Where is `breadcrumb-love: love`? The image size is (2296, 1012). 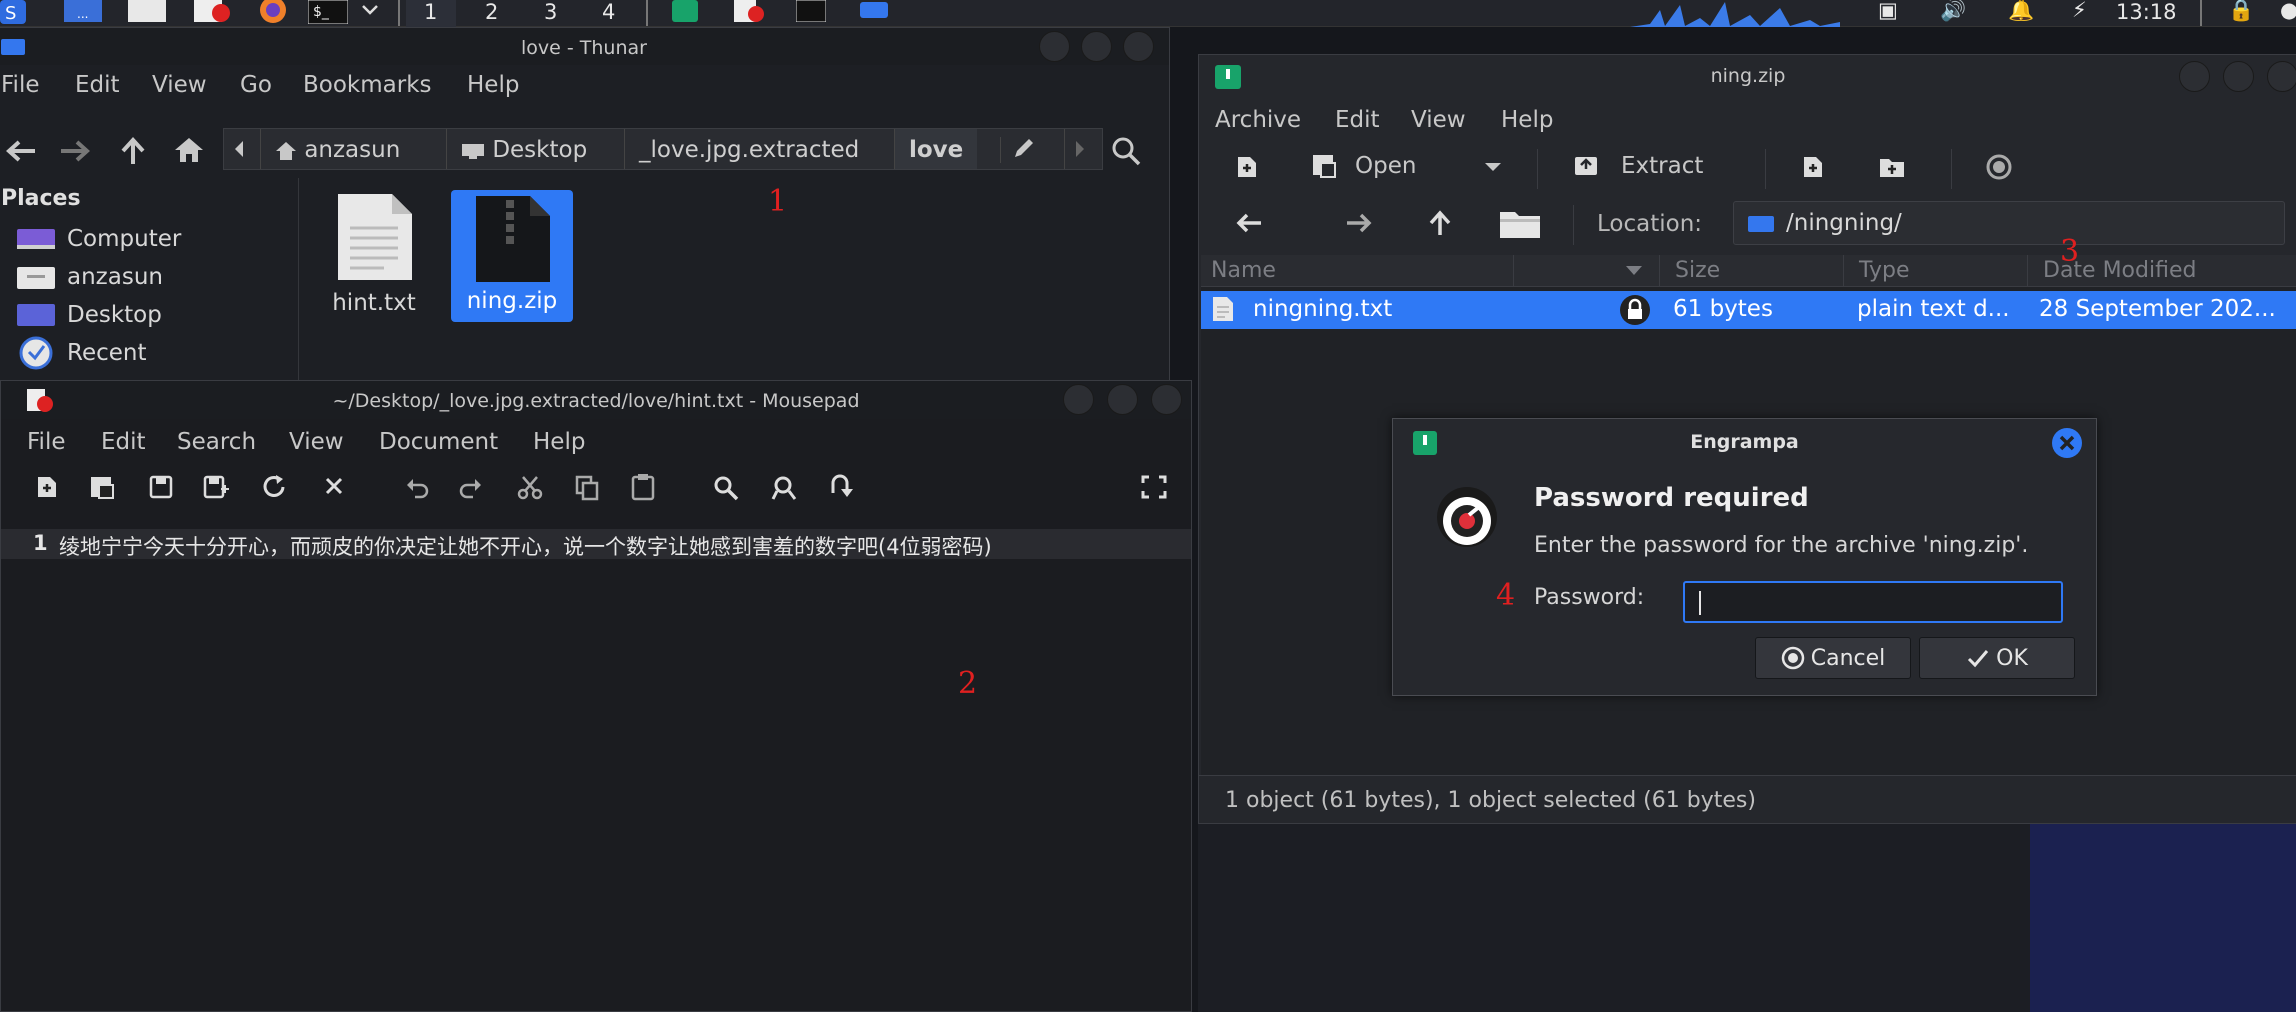
breadcrumb-love: love is located at coordinates (936, 149).